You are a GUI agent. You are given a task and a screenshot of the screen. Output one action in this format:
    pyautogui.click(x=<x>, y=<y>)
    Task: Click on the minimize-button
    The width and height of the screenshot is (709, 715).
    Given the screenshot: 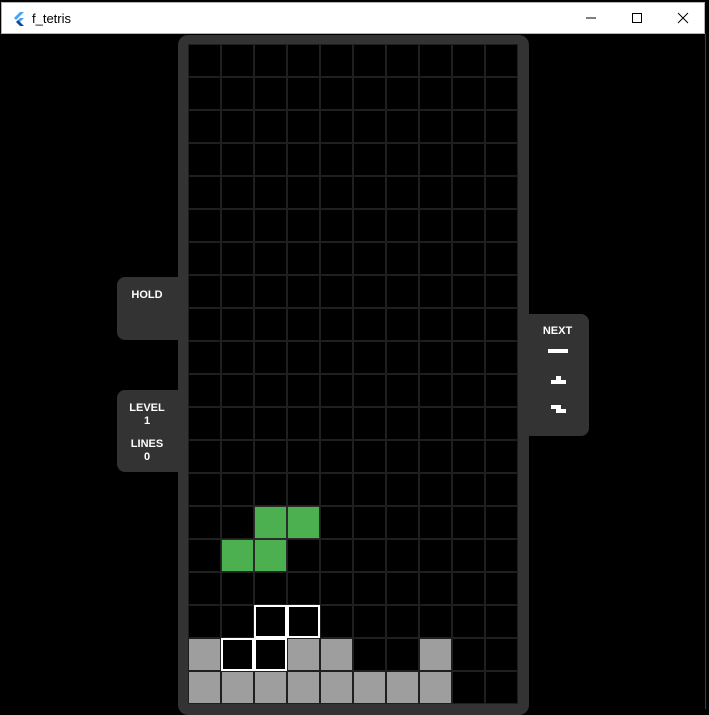 What is the action you would take?
    pyautogui.click(x=591, y=18)
    